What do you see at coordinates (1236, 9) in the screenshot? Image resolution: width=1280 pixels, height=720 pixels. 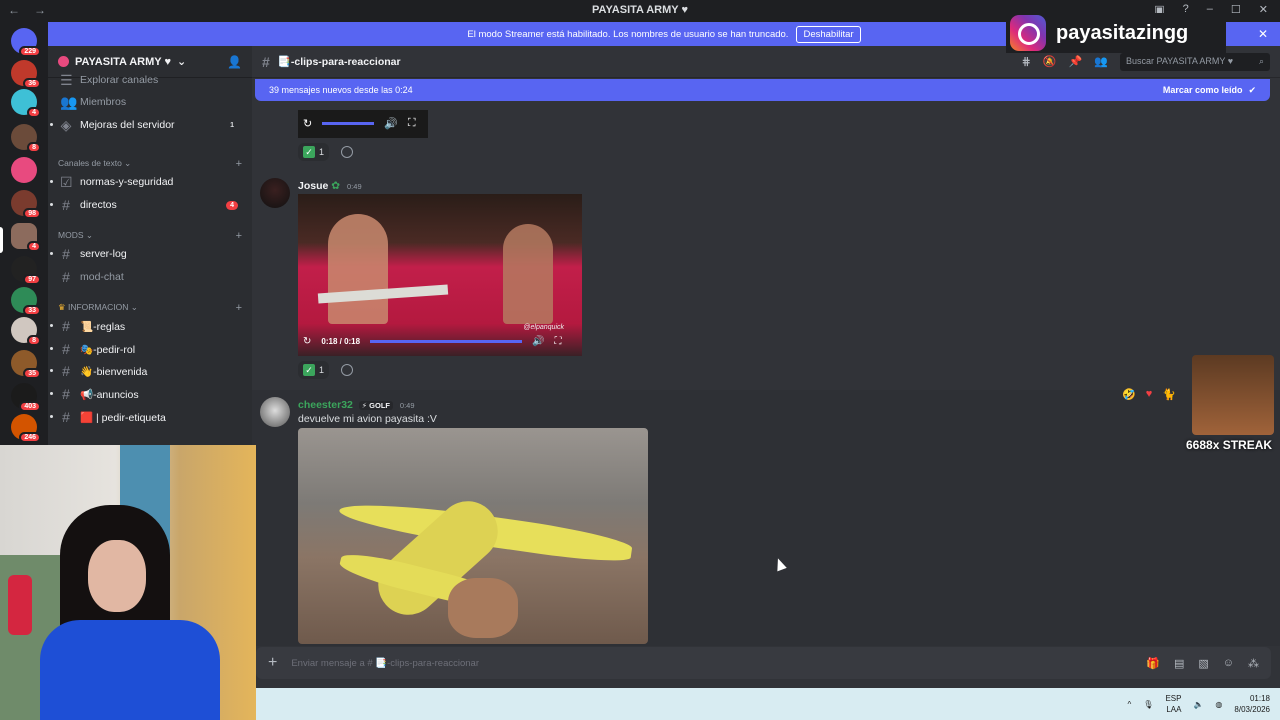 I see `maximize-icon: ☐` at bounding box center [1236, 9].